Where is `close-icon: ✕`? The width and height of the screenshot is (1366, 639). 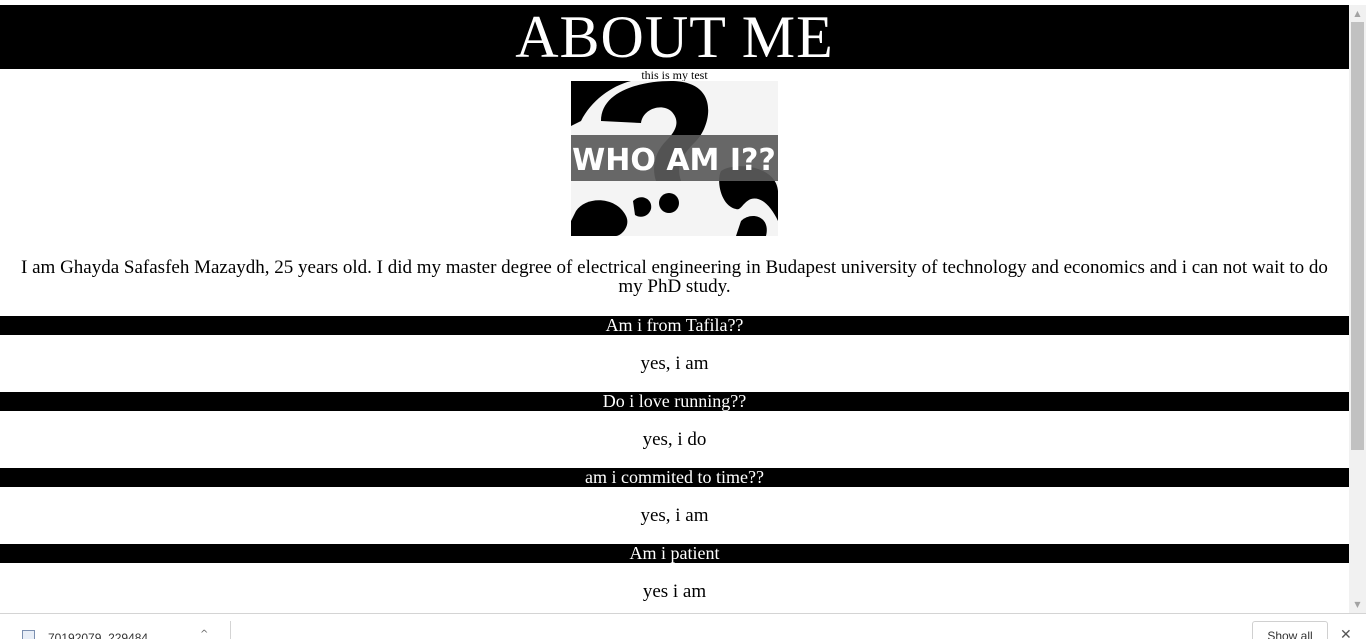
close-icon: ✕ is located at coordinates (1346, 633).